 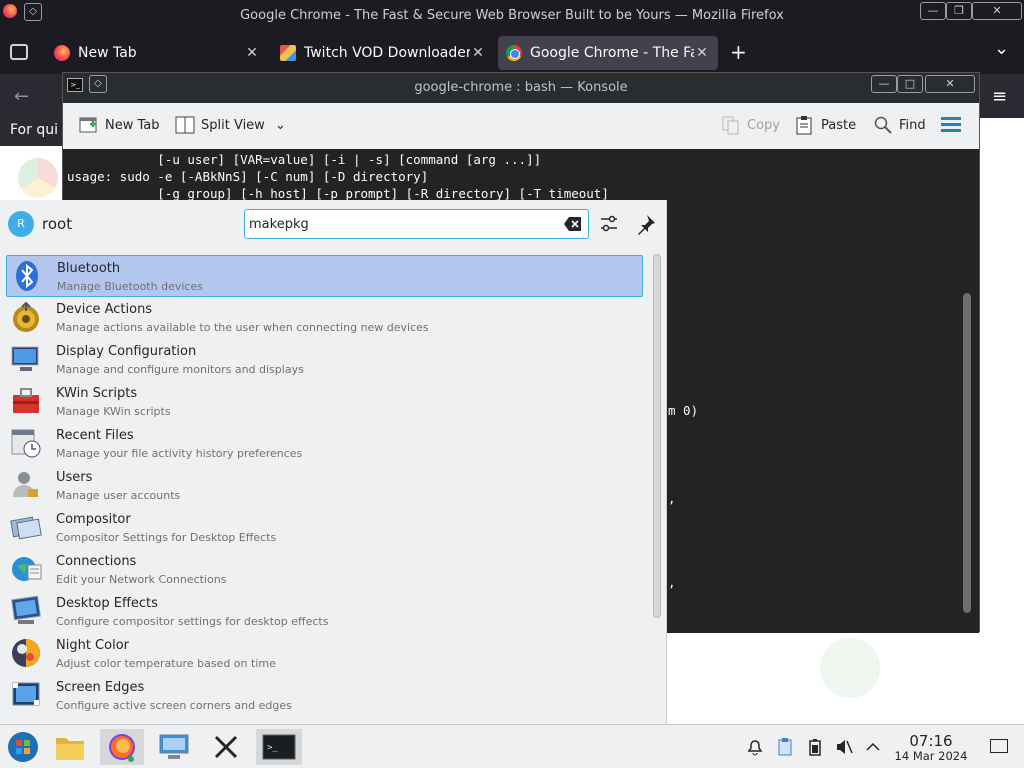 I want to click on result-subtitle: Adjust color temperature based on time, so click(x=166, y=663).